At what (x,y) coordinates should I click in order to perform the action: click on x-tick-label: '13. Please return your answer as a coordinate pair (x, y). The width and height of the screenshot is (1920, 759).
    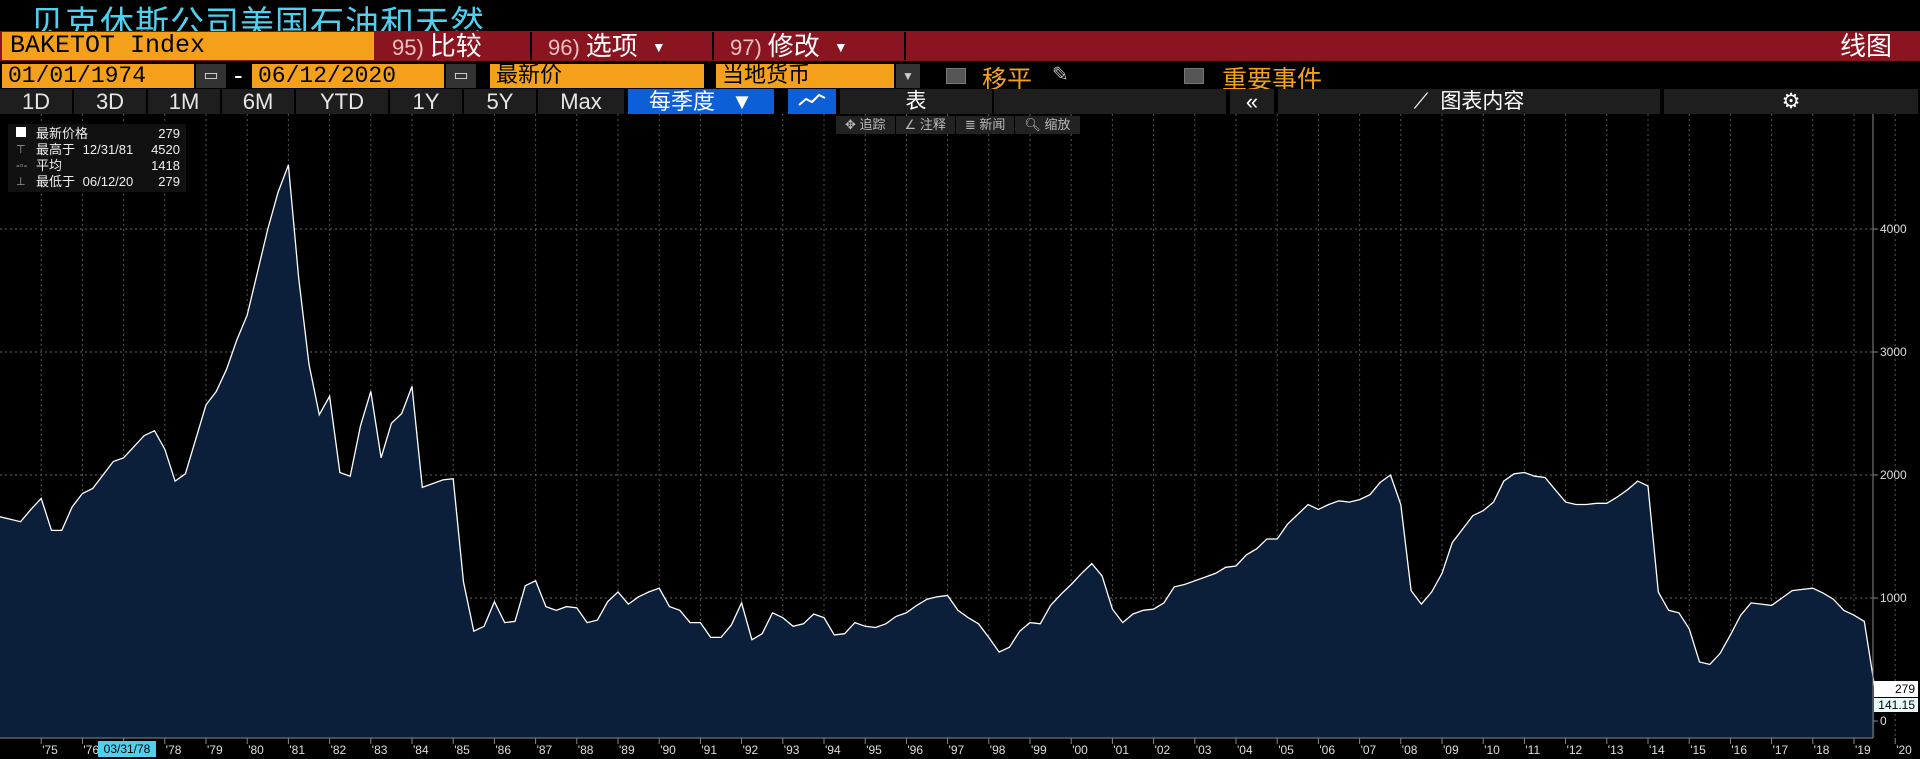
    Looking at the image, I should click on (1616, 750).